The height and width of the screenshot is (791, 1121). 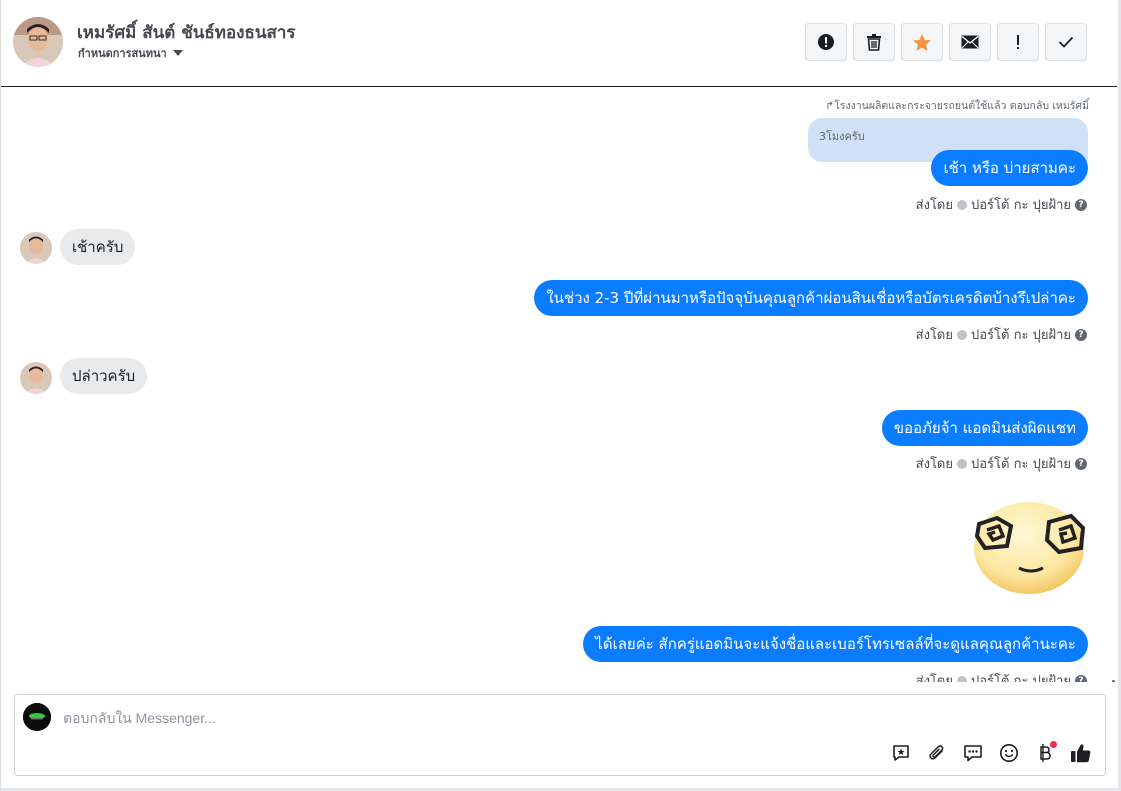 What do you see at coordinates (38, 42) in the screenshot?
I see `contact-avatar` at bounding box center [38, 42].